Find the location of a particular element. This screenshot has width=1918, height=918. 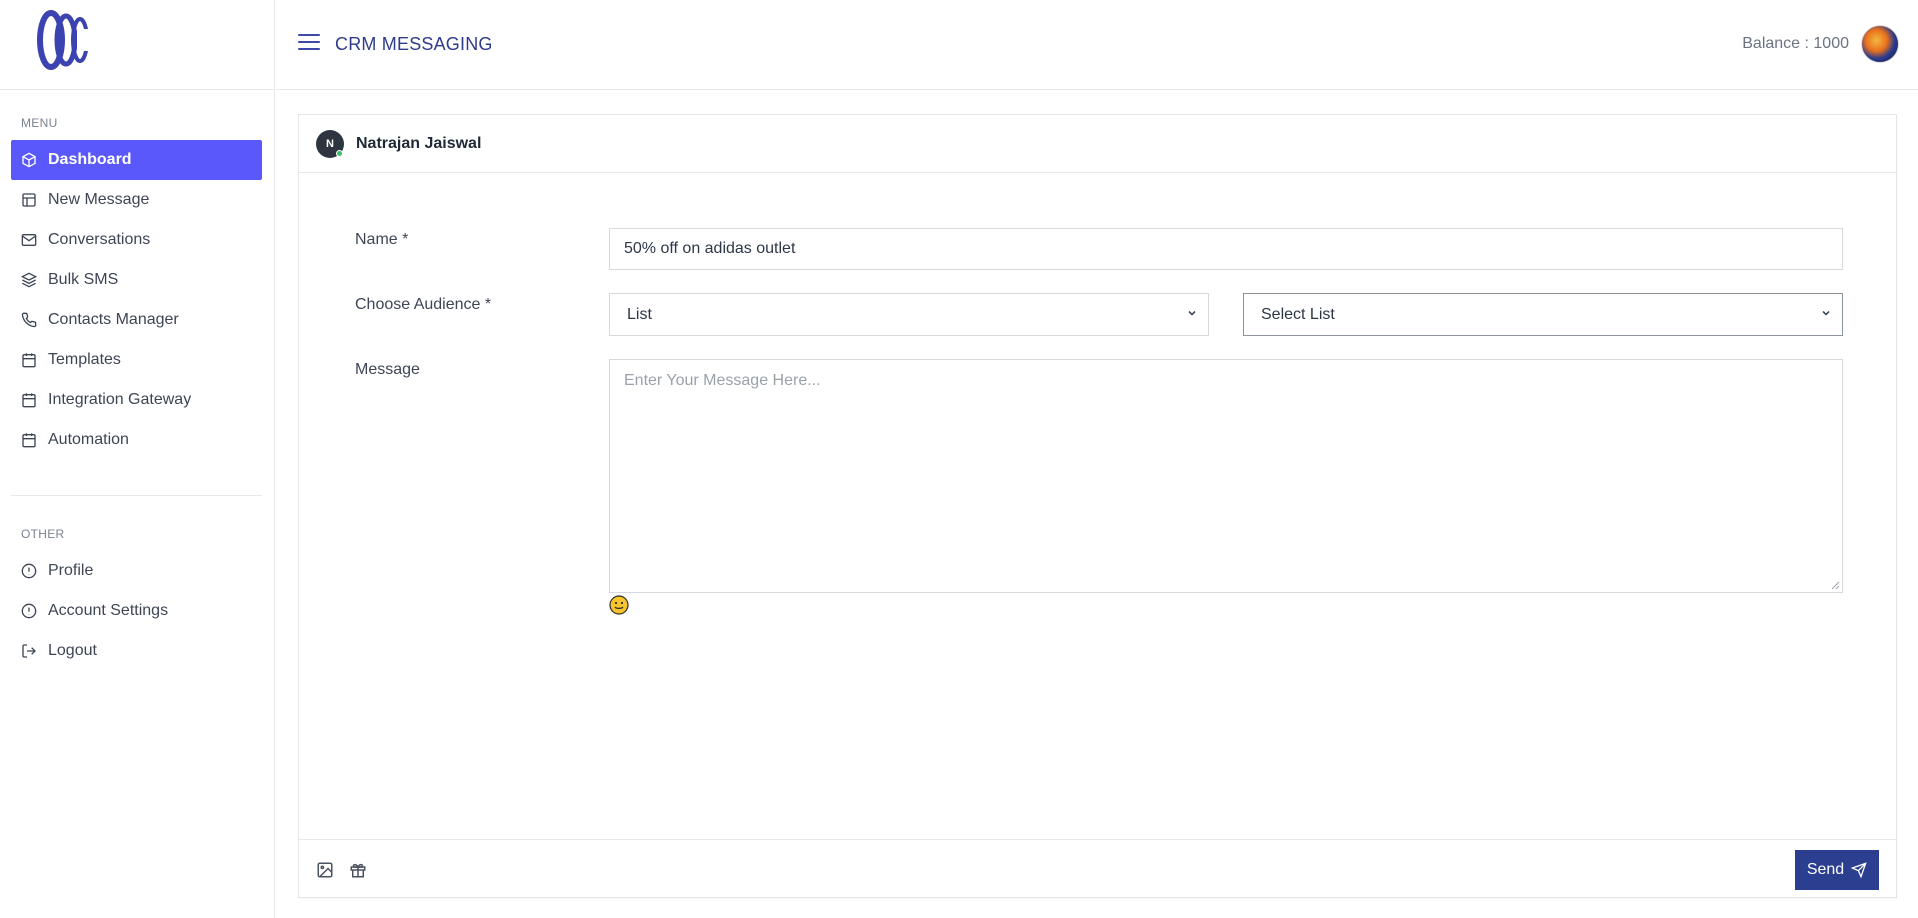

sidebar-item-label: New Message is located at coordinates (99, 199).